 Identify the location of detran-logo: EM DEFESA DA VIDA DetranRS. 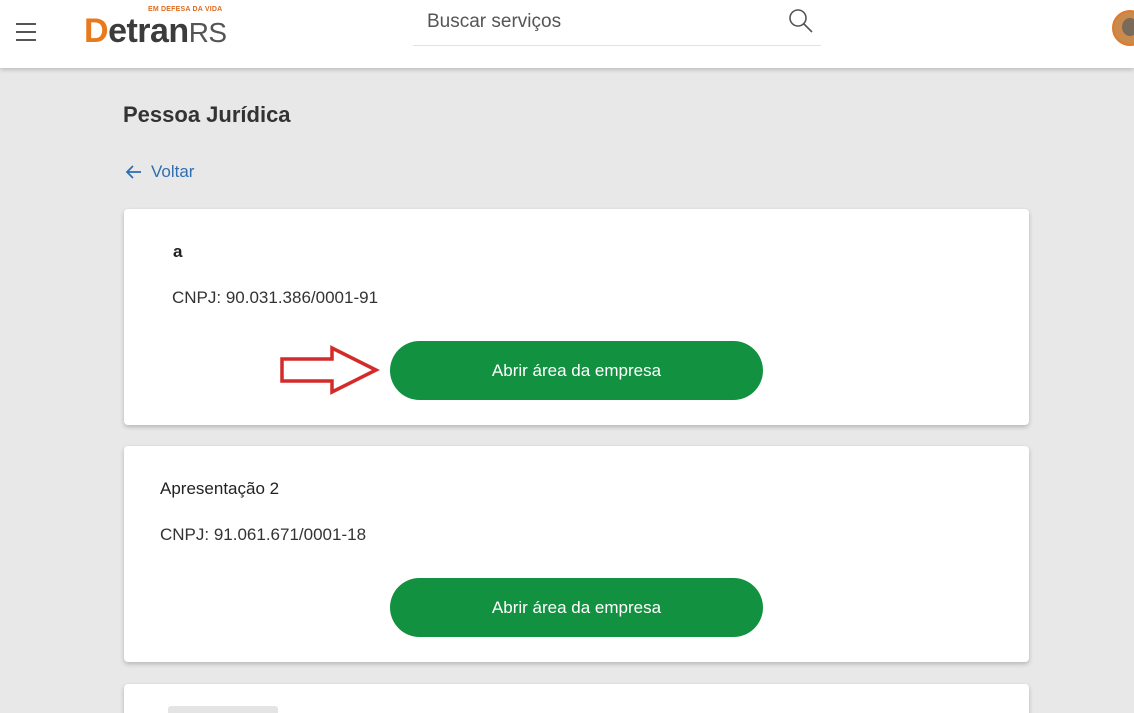
(169, 29).